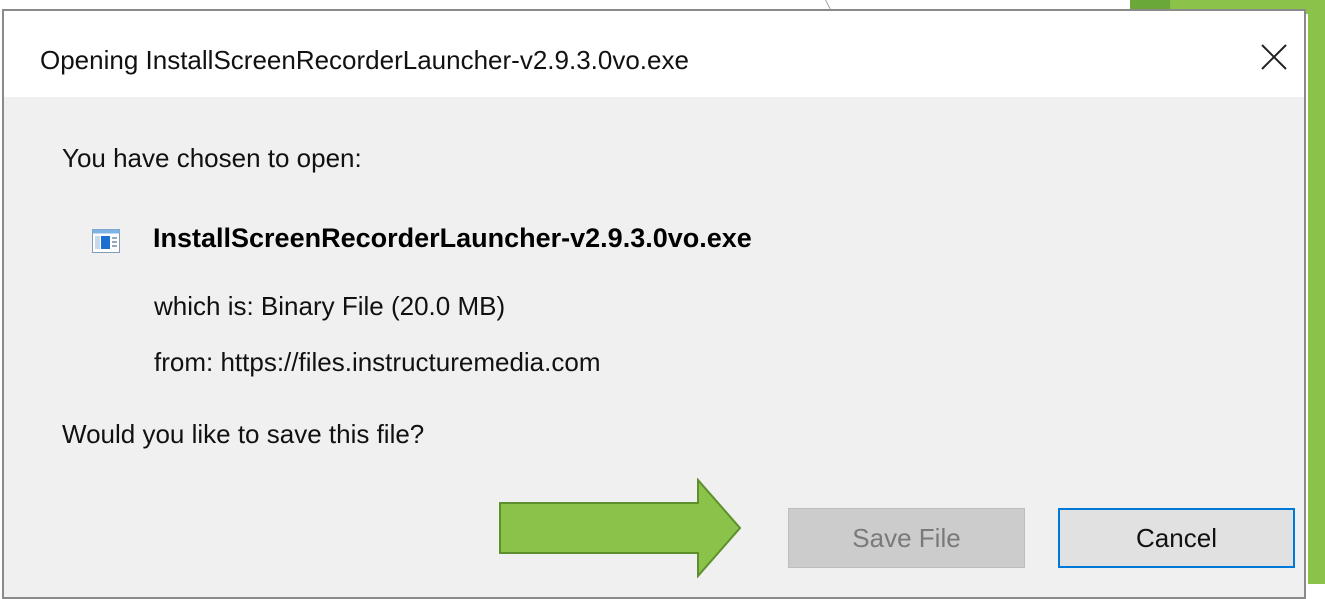 This screenshot has height=599, width=1325. What do you see at coordinates (1316, 299) in the screenshot?
I see `background-green-edge` at bounding box center [1316, 299].